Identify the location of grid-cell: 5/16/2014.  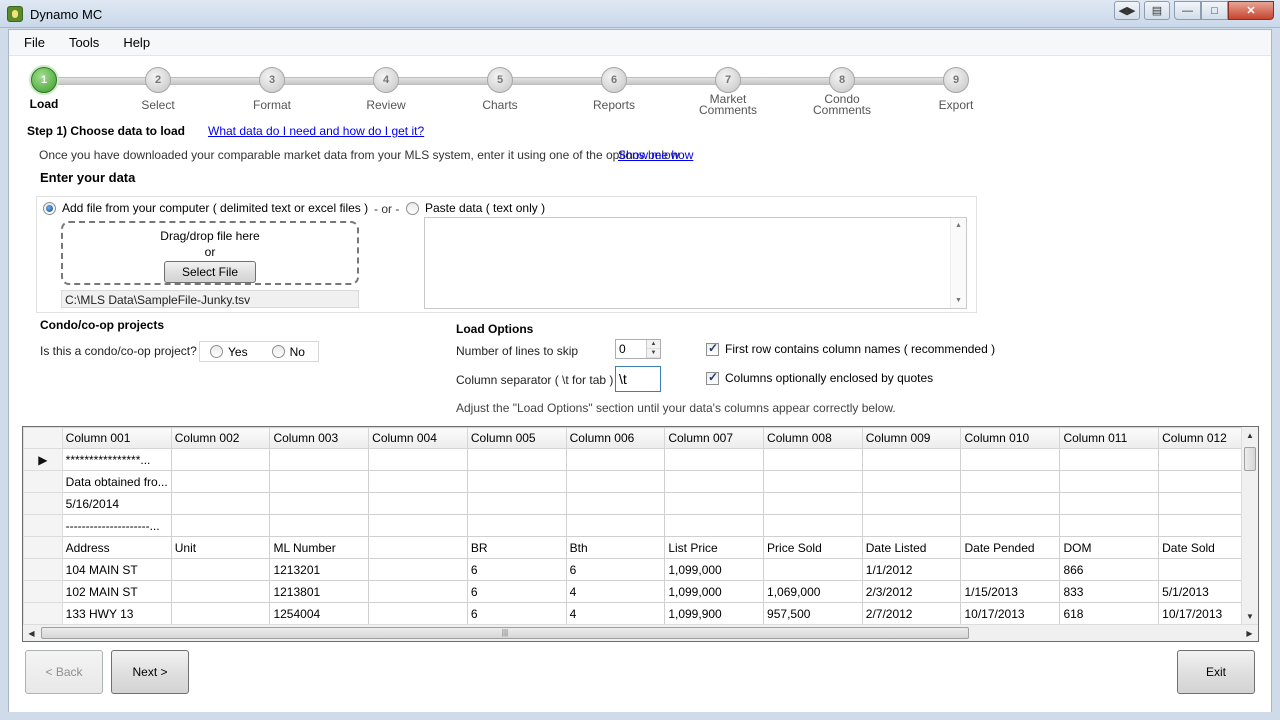
(116, 503).